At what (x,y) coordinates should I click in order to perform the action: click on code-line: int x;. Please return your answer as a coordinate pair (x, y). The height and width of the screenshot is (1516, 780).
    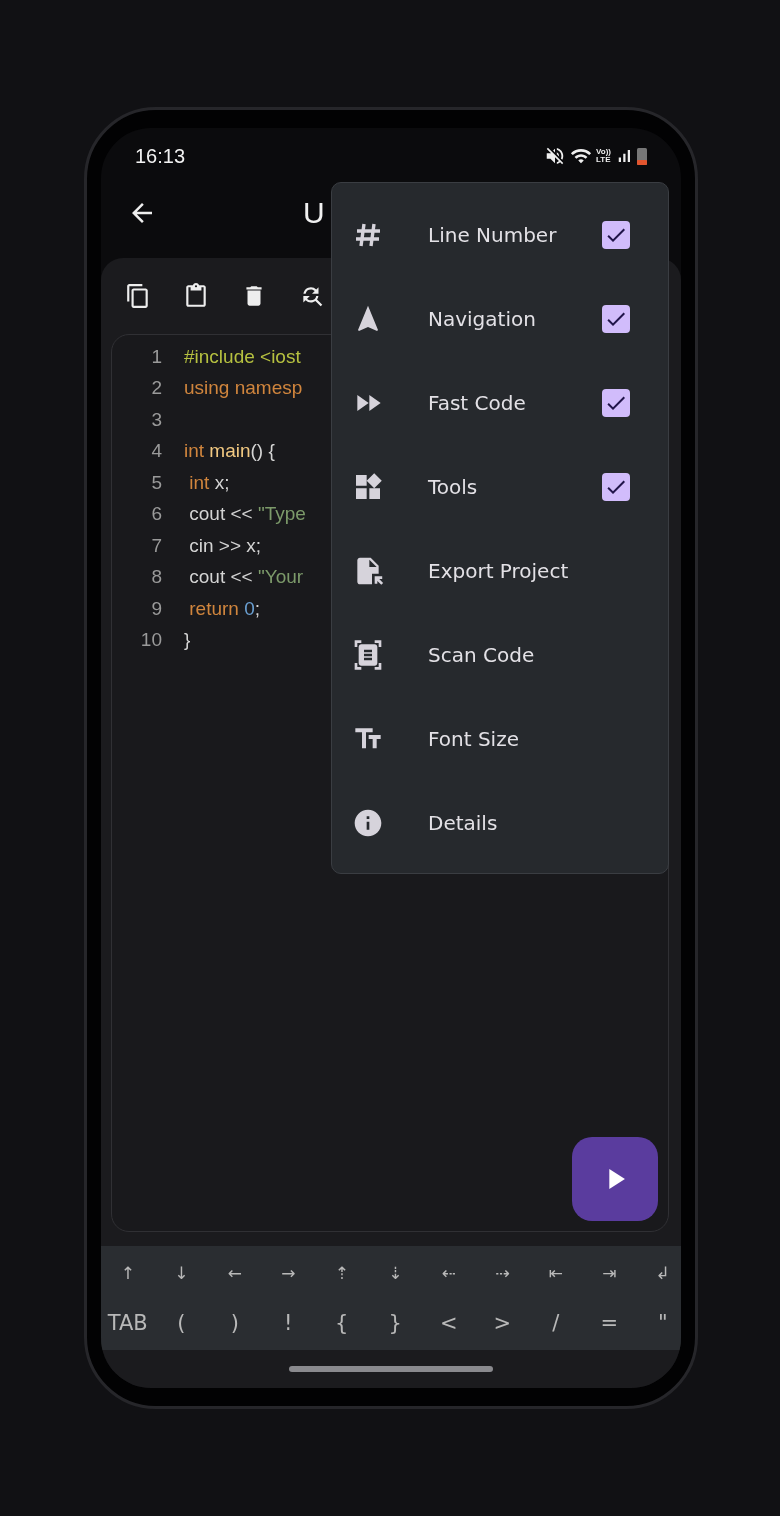
    Looking at the image, I should click on (209, 482).